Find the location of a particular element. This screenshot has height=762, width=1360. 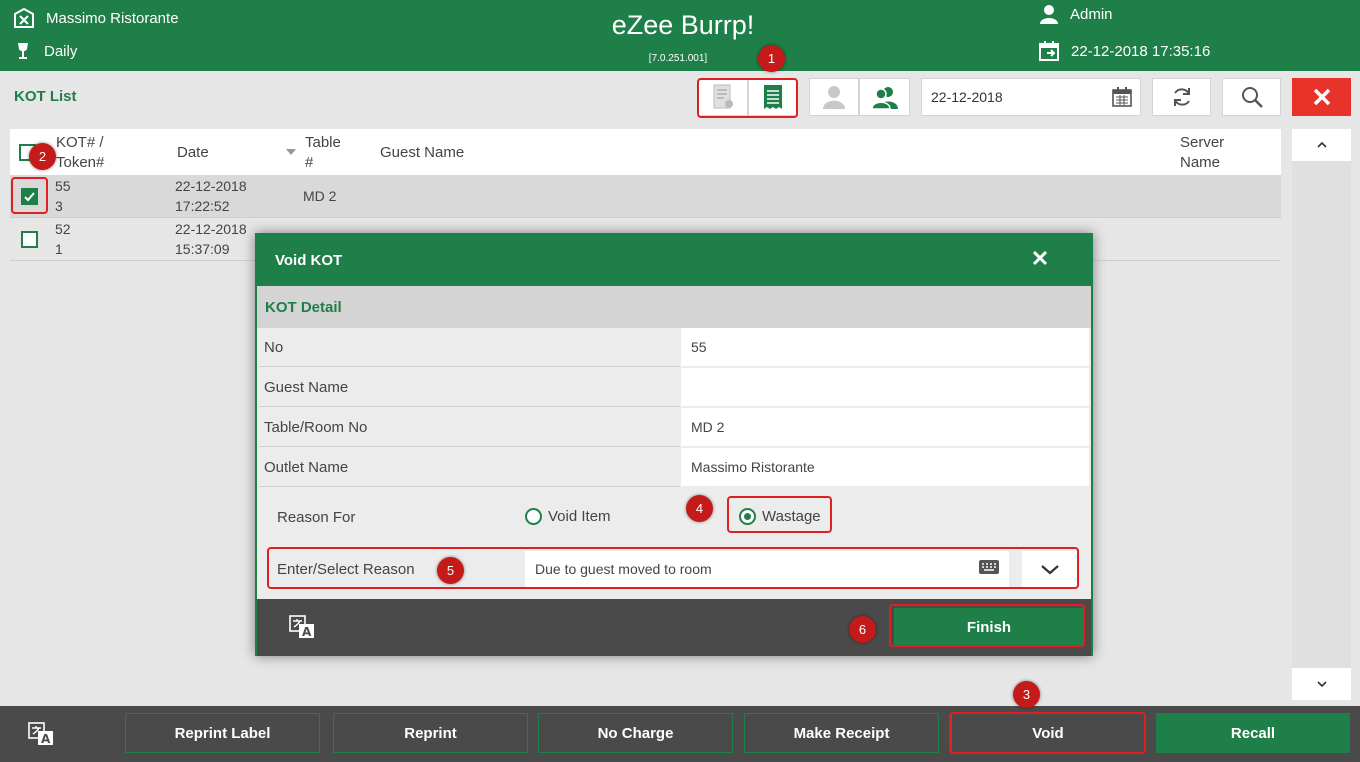

close-screen-button is located at coordinates (1321, 97).